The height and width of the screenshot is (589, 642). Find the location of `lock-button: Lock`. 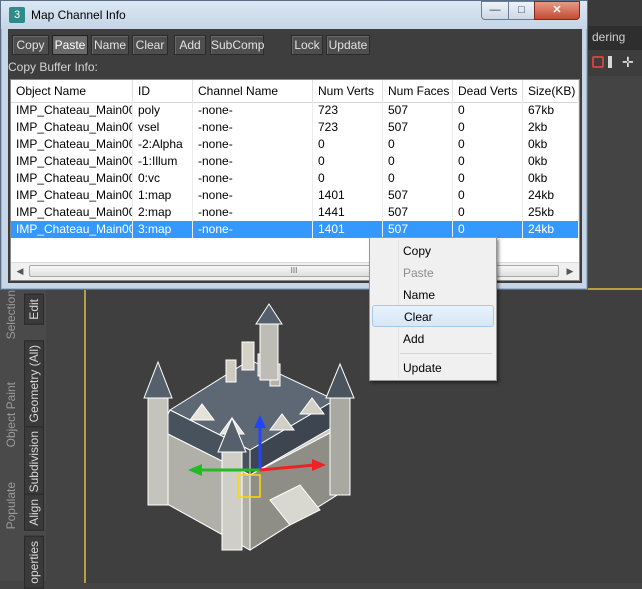

lock-button: Lock is located at coordinates (307, 45).